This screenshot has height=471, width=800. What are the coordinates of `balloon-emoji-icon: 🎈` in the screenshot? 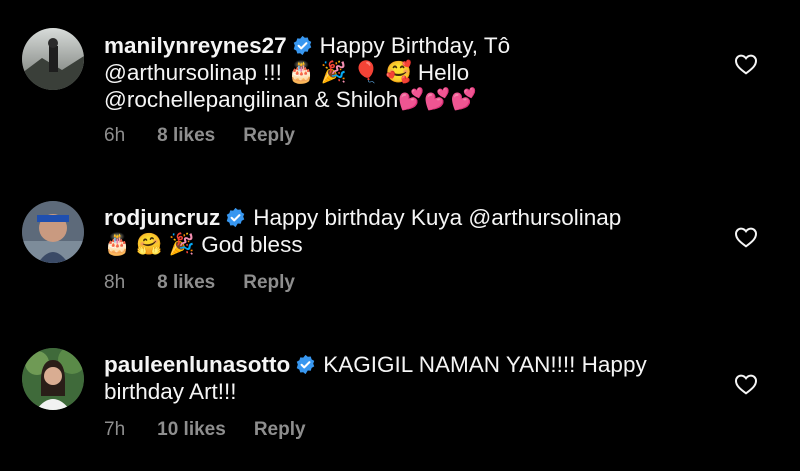 It's located at (366, 72).